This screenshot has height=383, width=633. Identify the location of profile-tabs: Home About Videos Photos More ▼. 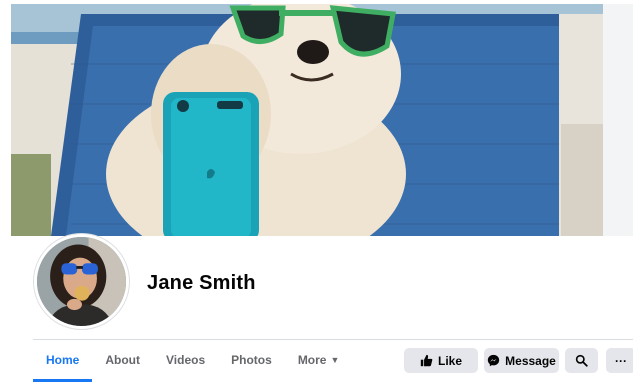
(192, 361).